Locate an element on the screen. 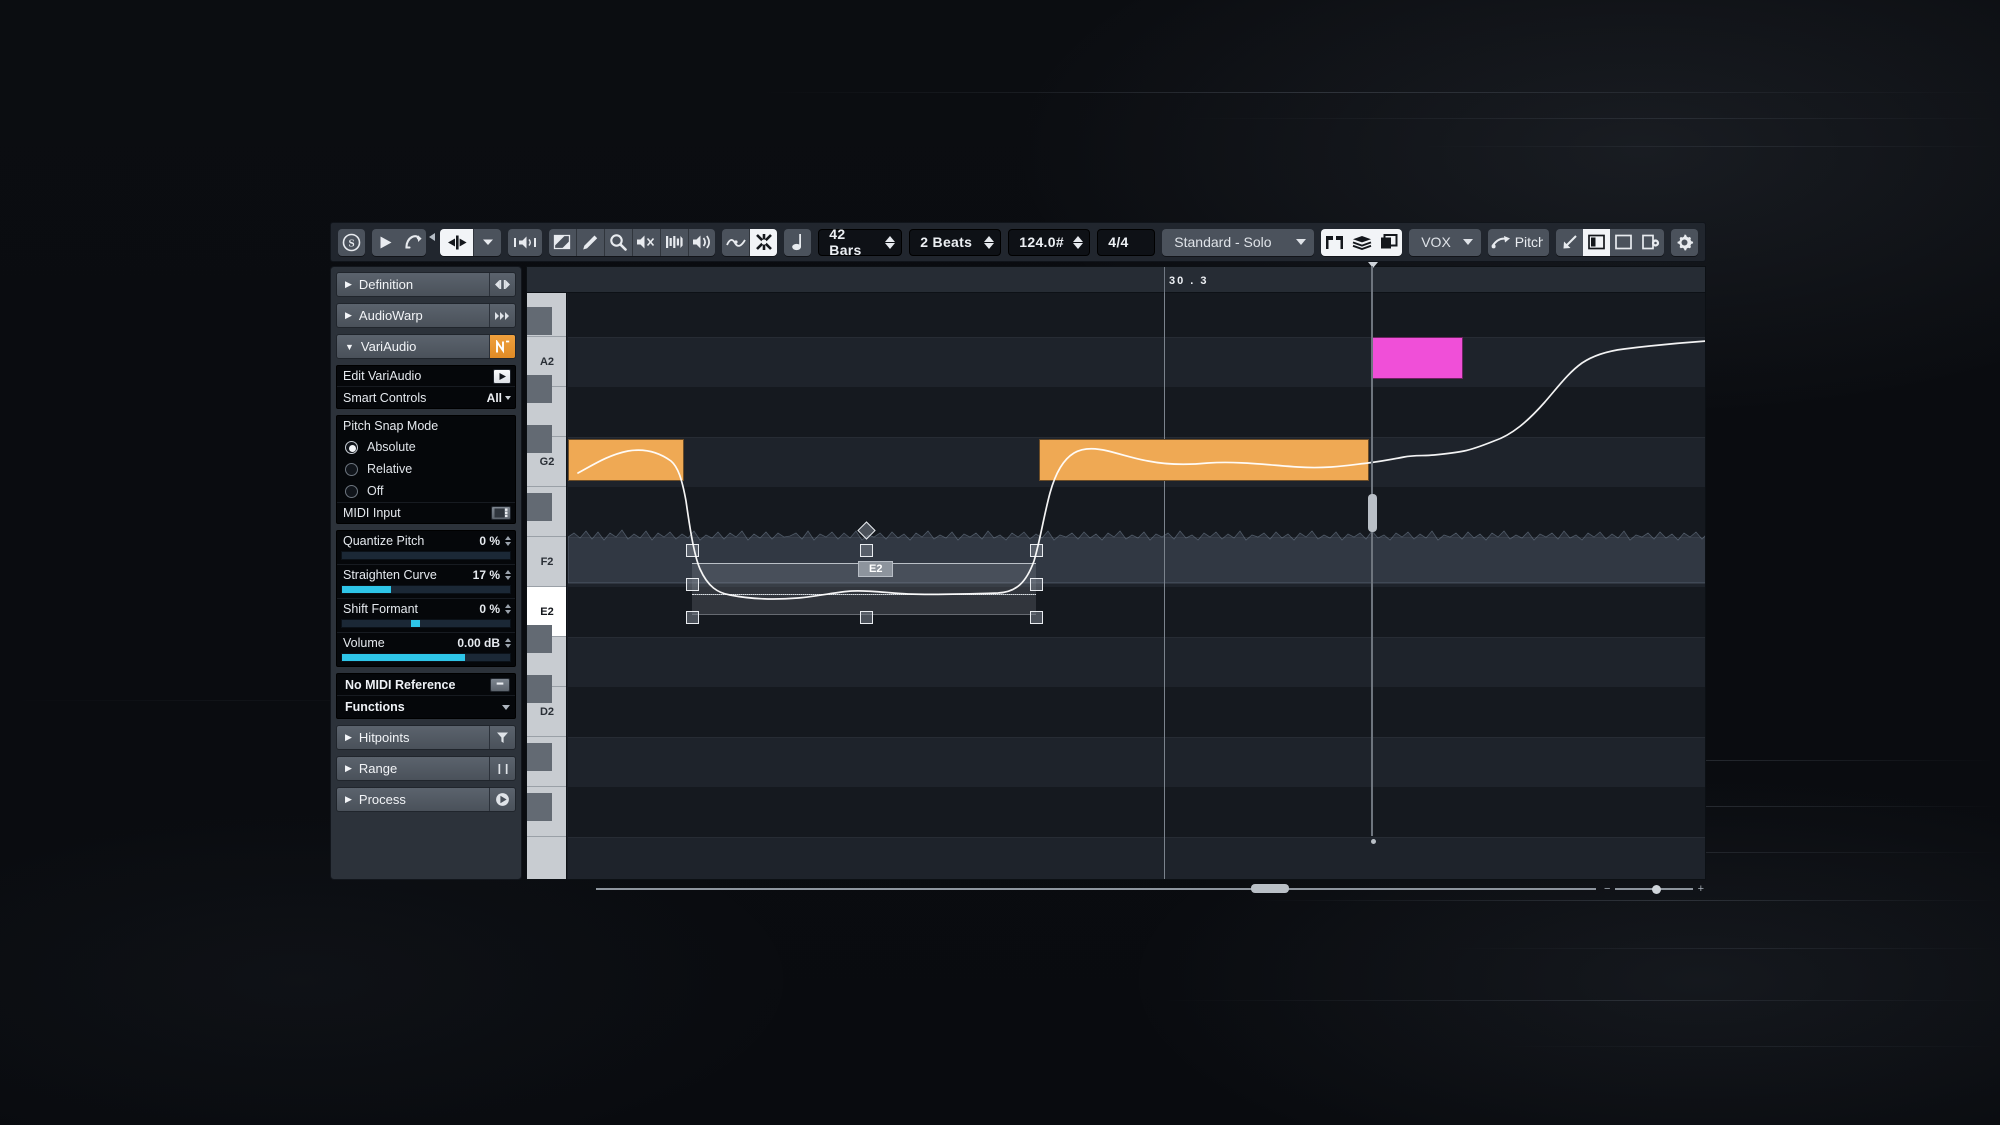 This screenshot has width=2000, height=1125. beats-spinner is located at coordinates (989, 242).